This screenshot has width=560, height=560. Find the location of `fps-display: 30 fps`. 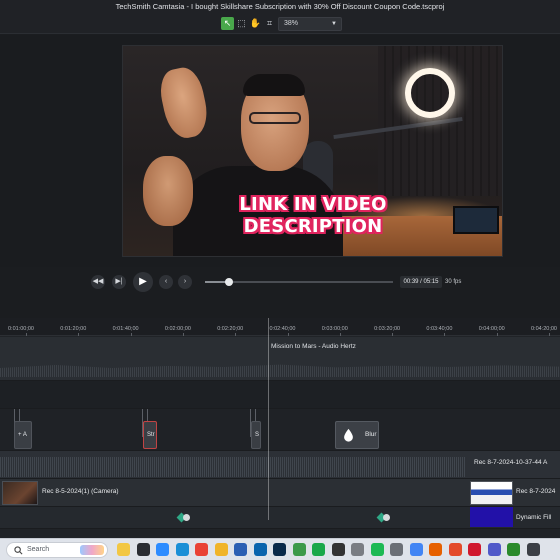

fps-display: 30 fps is located at coordinates (453, 282).